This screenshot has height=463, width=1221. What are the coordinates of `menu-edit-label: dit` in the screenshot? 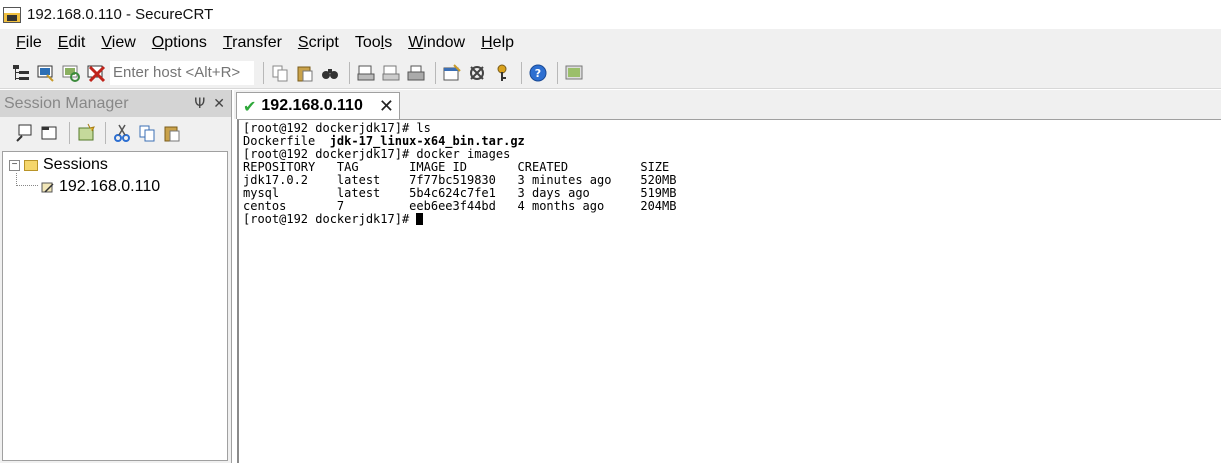 It's located at (77, 42).